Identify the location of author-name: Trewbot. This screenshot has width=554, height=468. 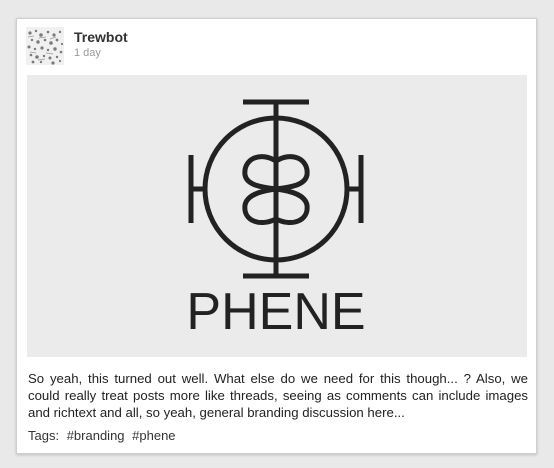
(101, 37).